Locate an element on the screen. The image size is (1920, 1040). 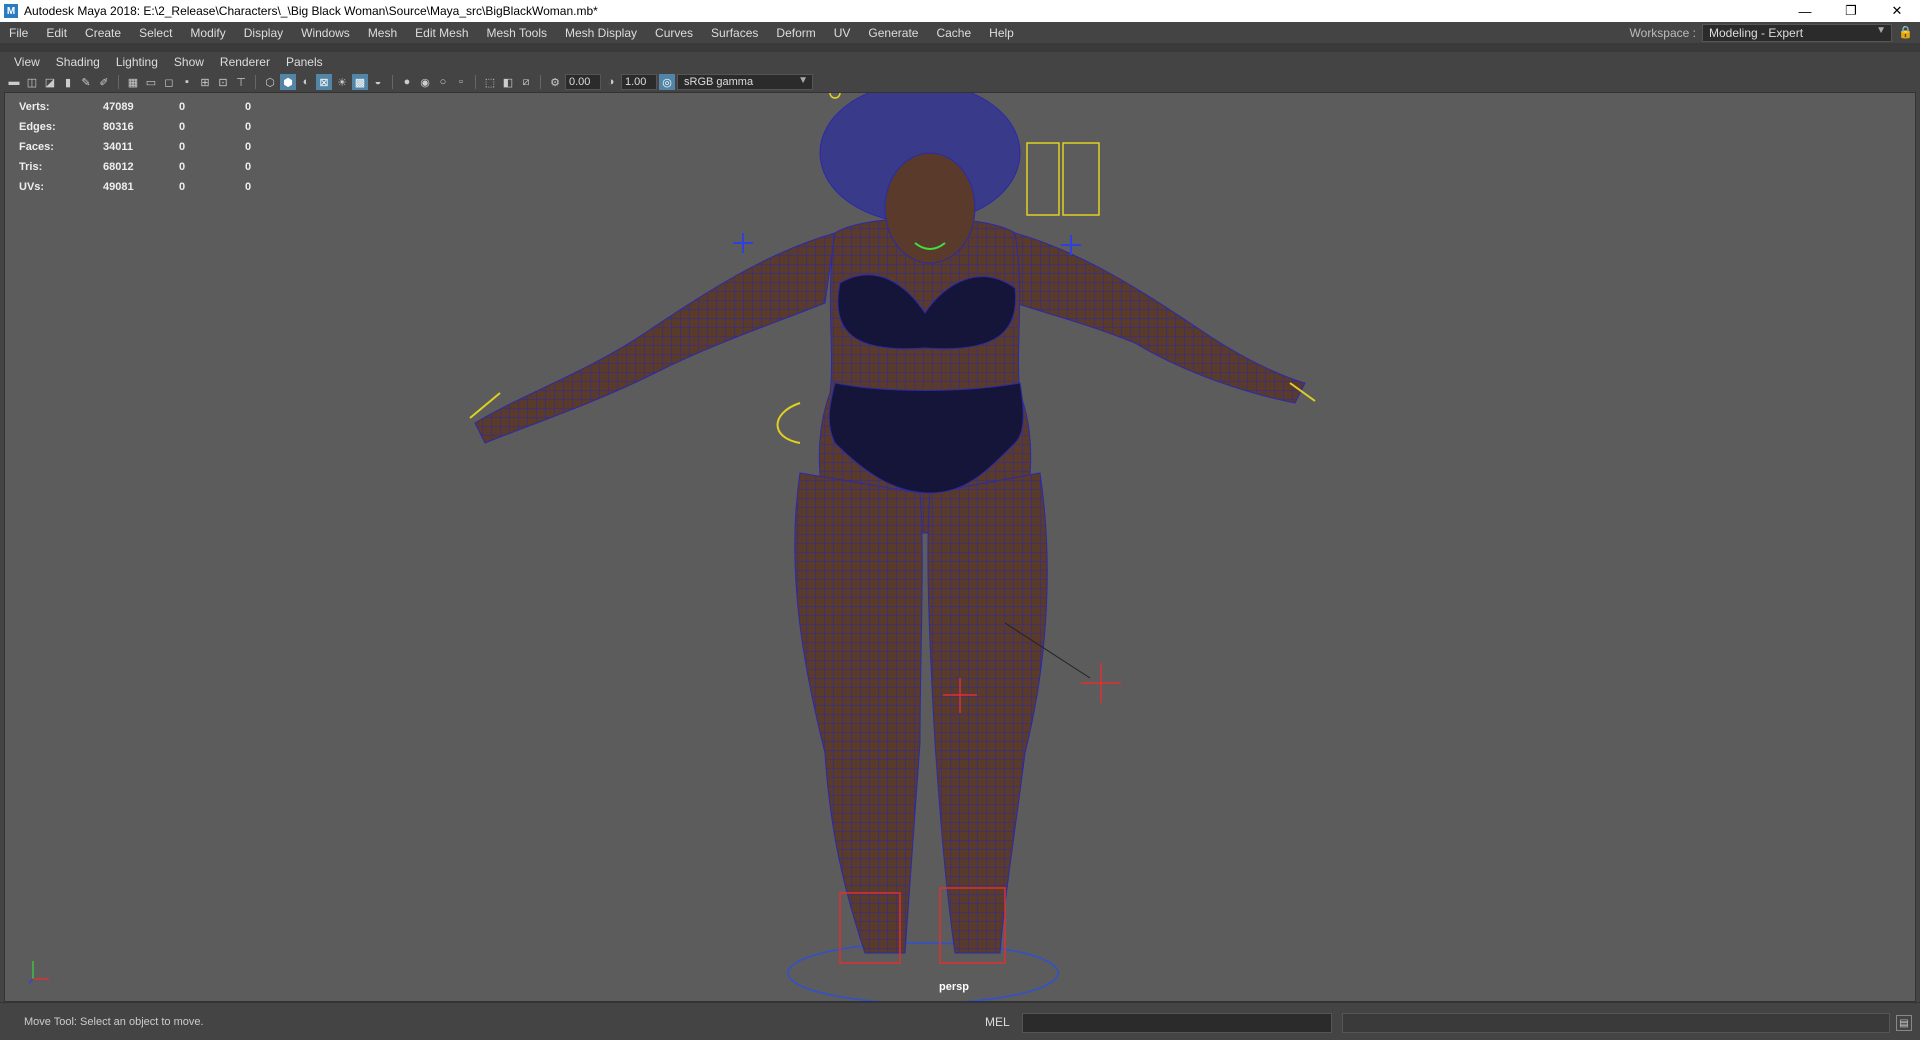
maya-app-icon: M is located at coordinates (11, 11).